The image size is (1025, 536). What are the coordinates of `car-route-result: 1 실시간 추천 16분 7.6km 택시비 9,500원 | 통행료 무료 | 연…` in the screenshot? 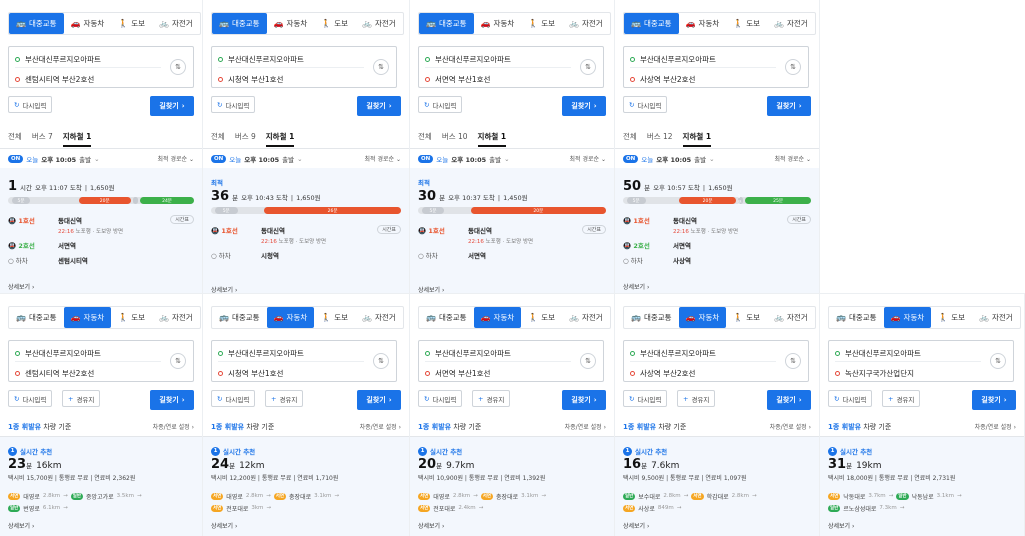 It's located at (717, 486).